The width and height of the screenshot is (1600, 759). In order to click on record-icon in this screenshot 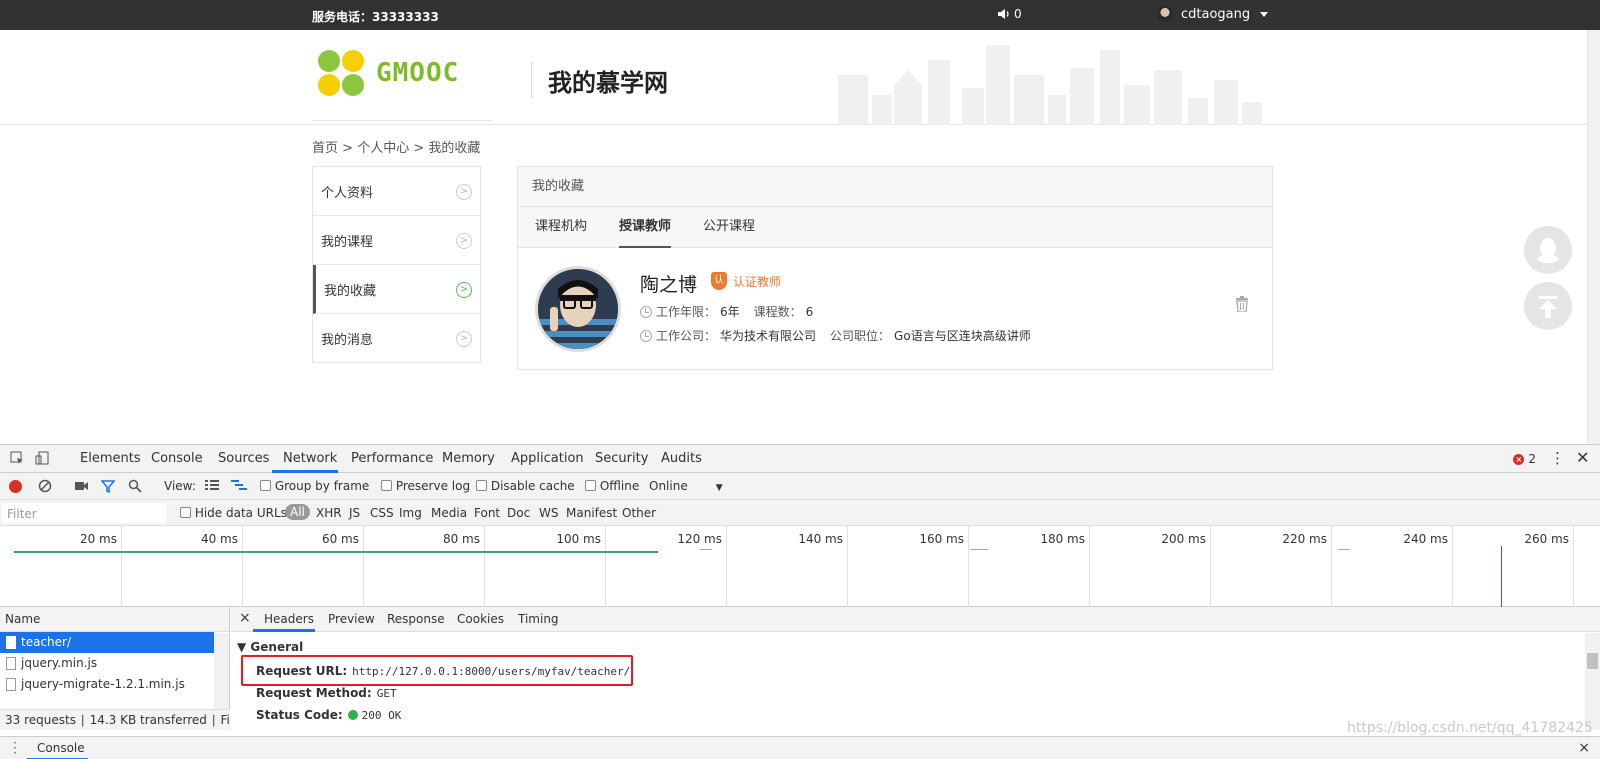, I will do `click(15, 486)`.